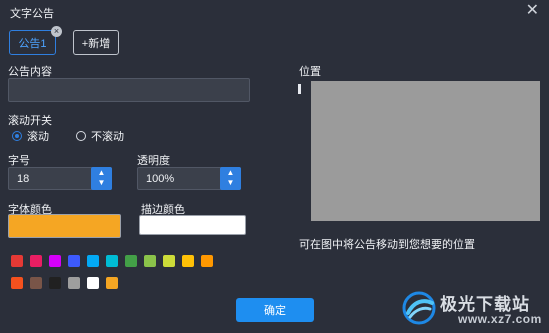 This screenshot has width=549, height=333. I want to click on radio-checked-icon, so click(17, 136).